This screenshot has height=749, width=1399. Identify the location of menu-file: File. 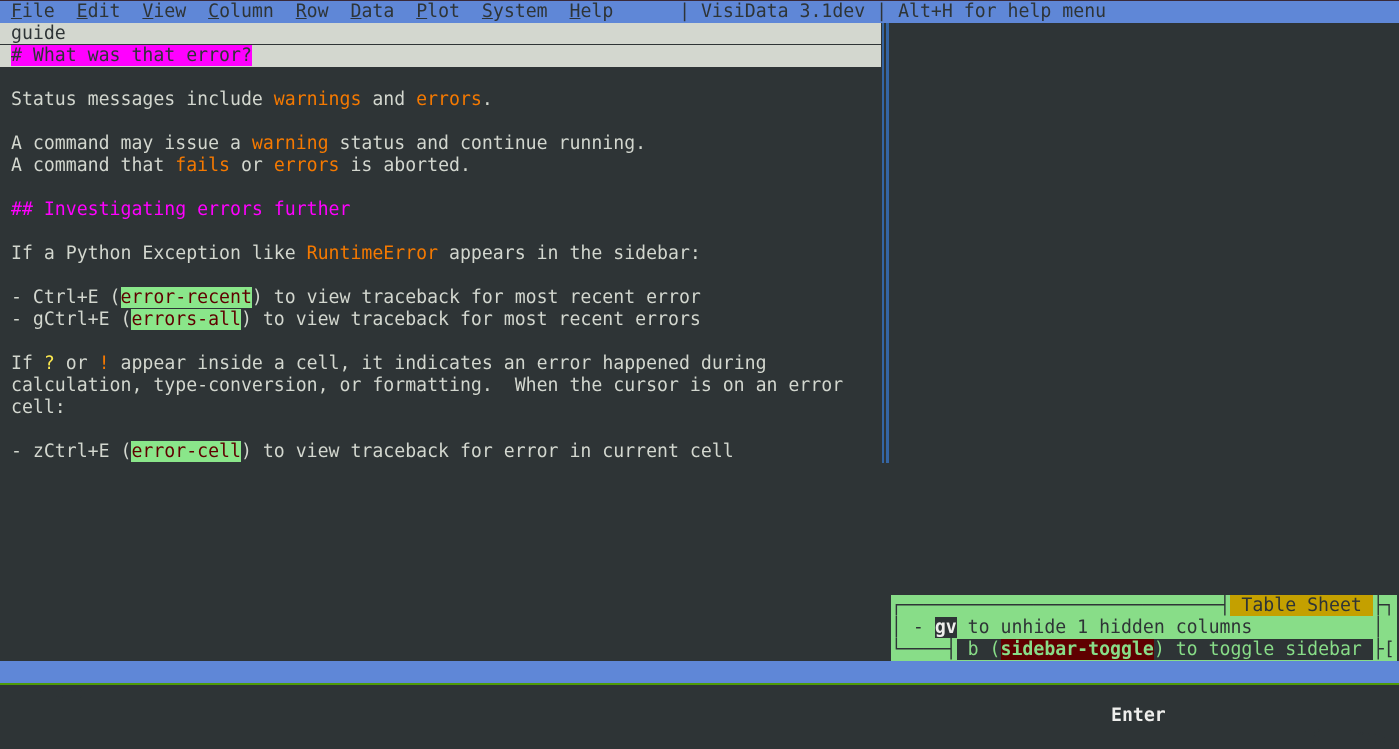
(33, 12).